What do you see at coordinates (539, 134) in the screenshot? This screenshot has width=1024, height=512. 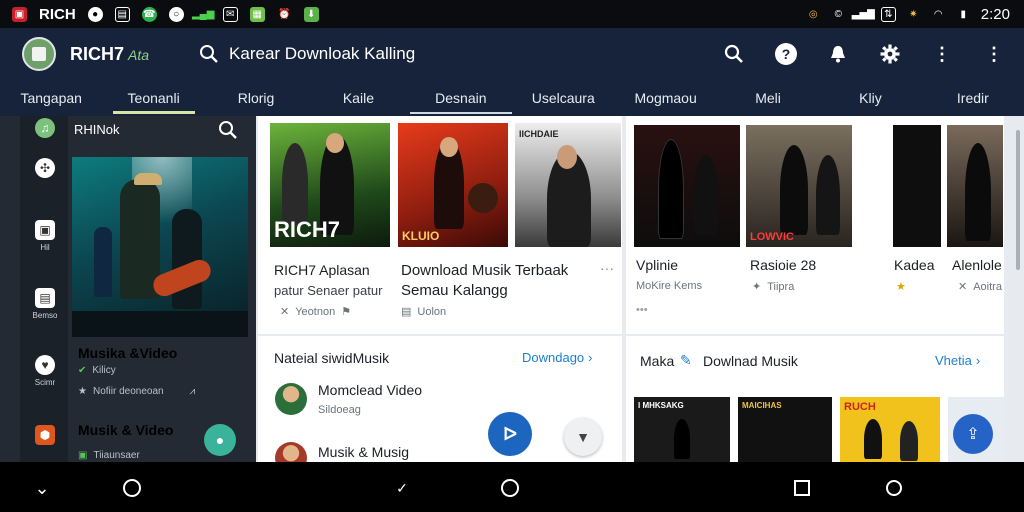 I see `thumb-caption-3: IICHDAIE` at bounding box center [539, 134].